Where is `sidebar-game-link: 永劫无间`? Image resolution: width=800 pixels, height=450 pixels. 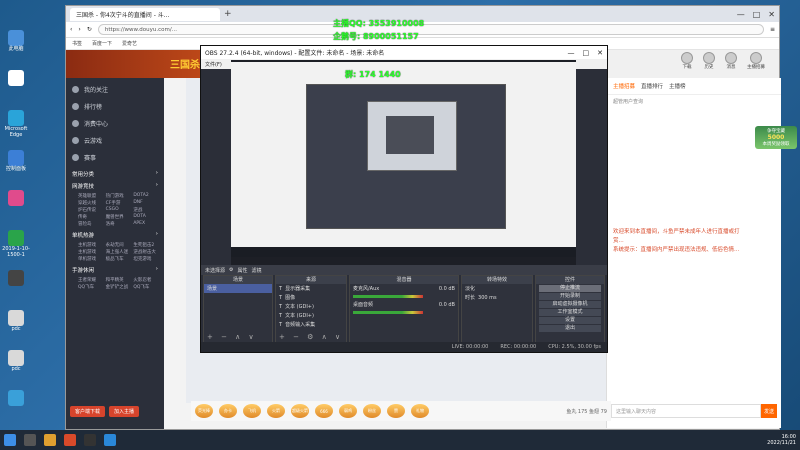 sidebar-game-link: 永劫无间 is located at coordinates (118, 245).